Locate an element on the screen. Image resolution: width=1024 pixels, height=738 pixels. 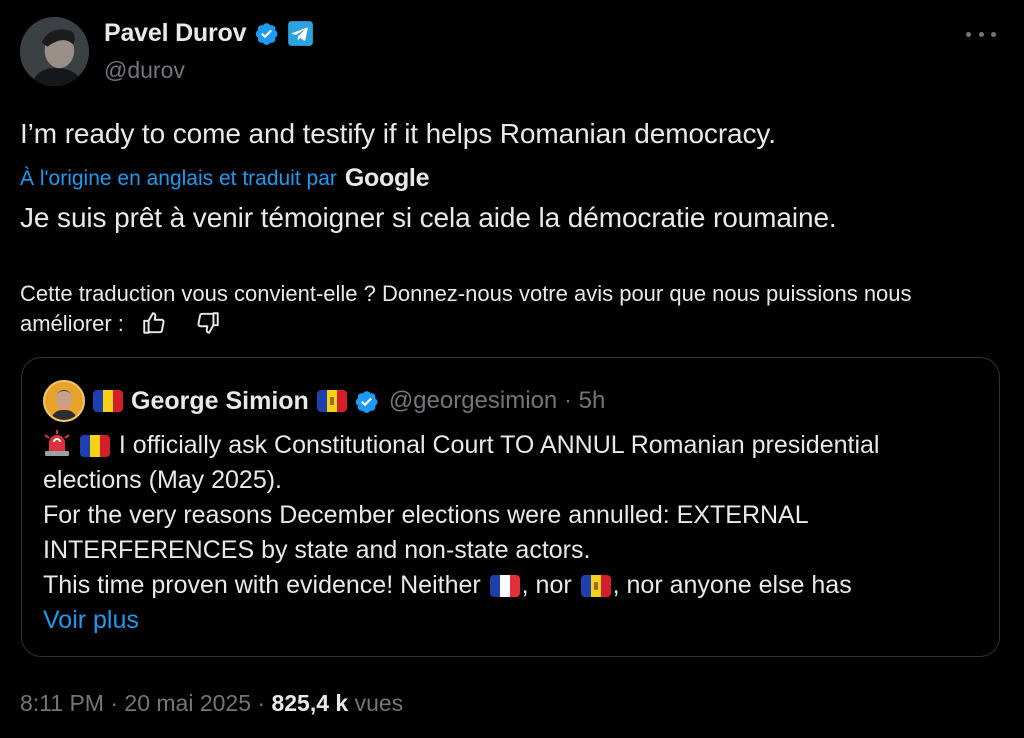
tweet-time: 8:11 PM is located at coordinates (62, 703).